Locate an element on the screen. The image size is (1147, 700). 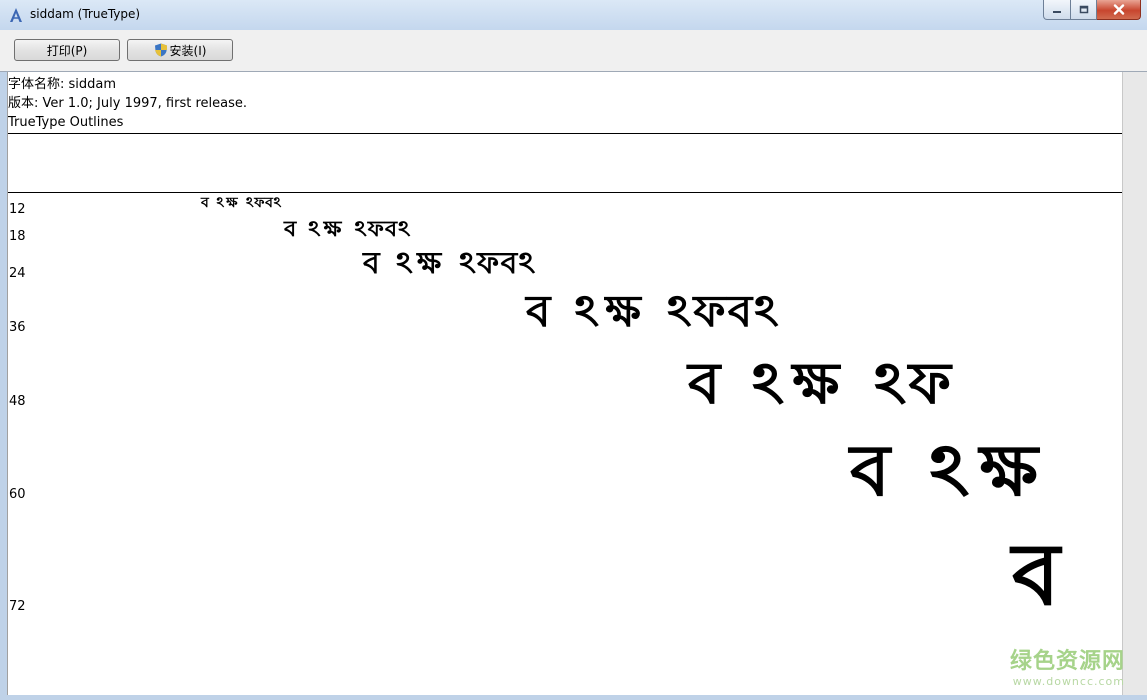
toolbar: 打印(P) 安装(I) is located at coordinates (573, 51).